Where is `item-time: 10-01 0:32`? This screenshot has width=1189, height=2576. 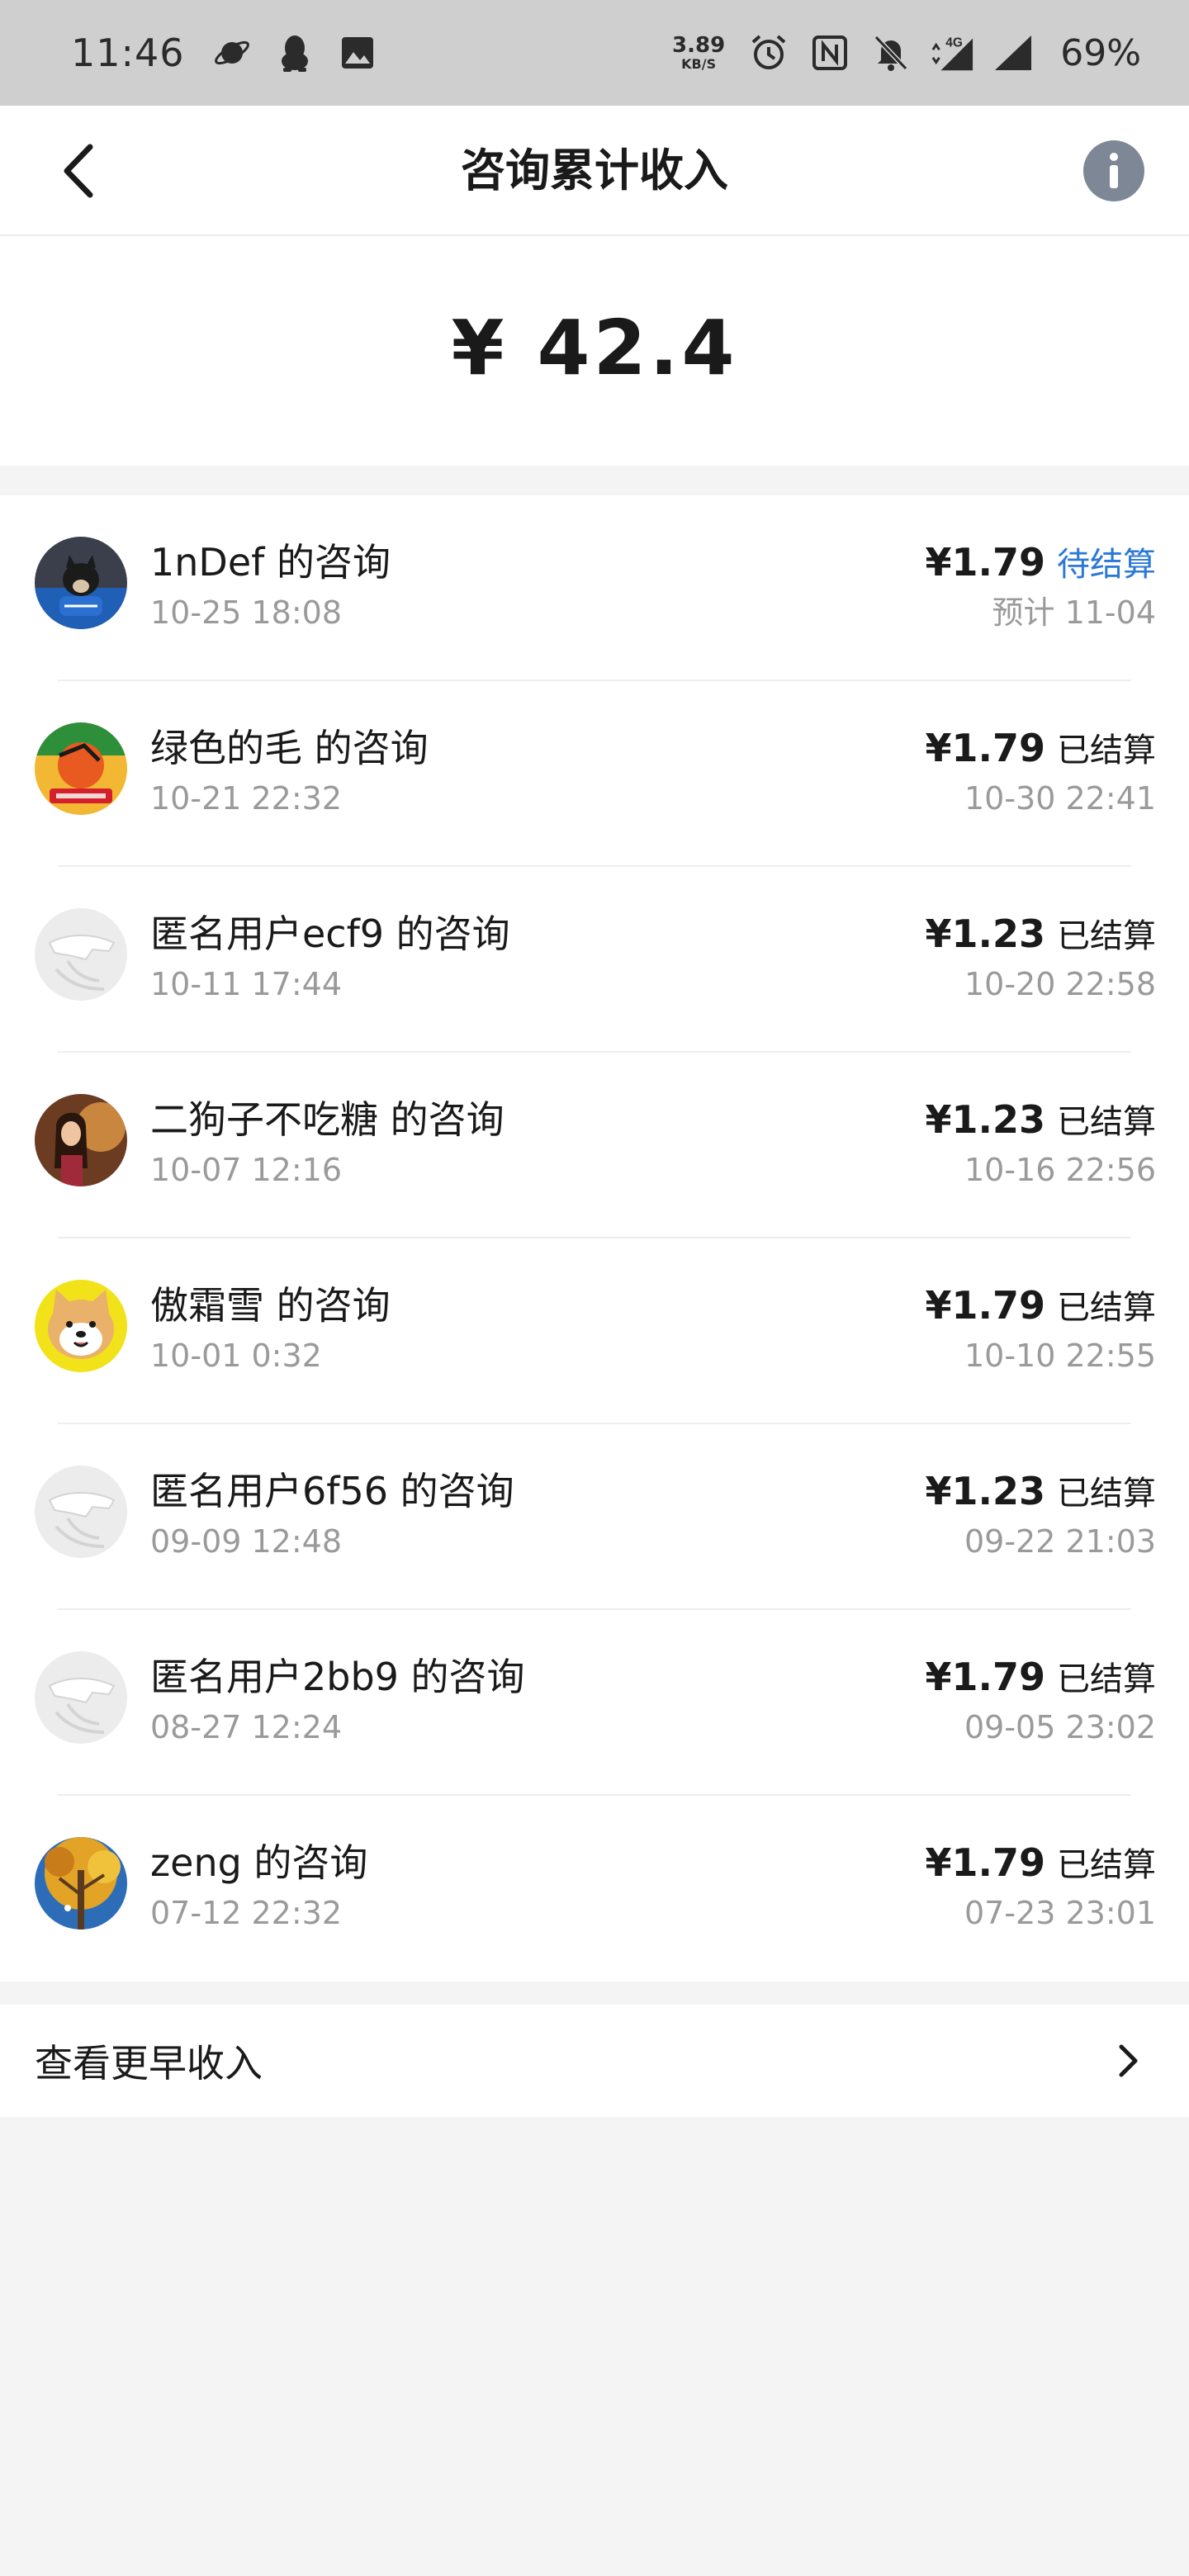 item-time: 10-01 0:32 is located at coordinates (236, 1356).